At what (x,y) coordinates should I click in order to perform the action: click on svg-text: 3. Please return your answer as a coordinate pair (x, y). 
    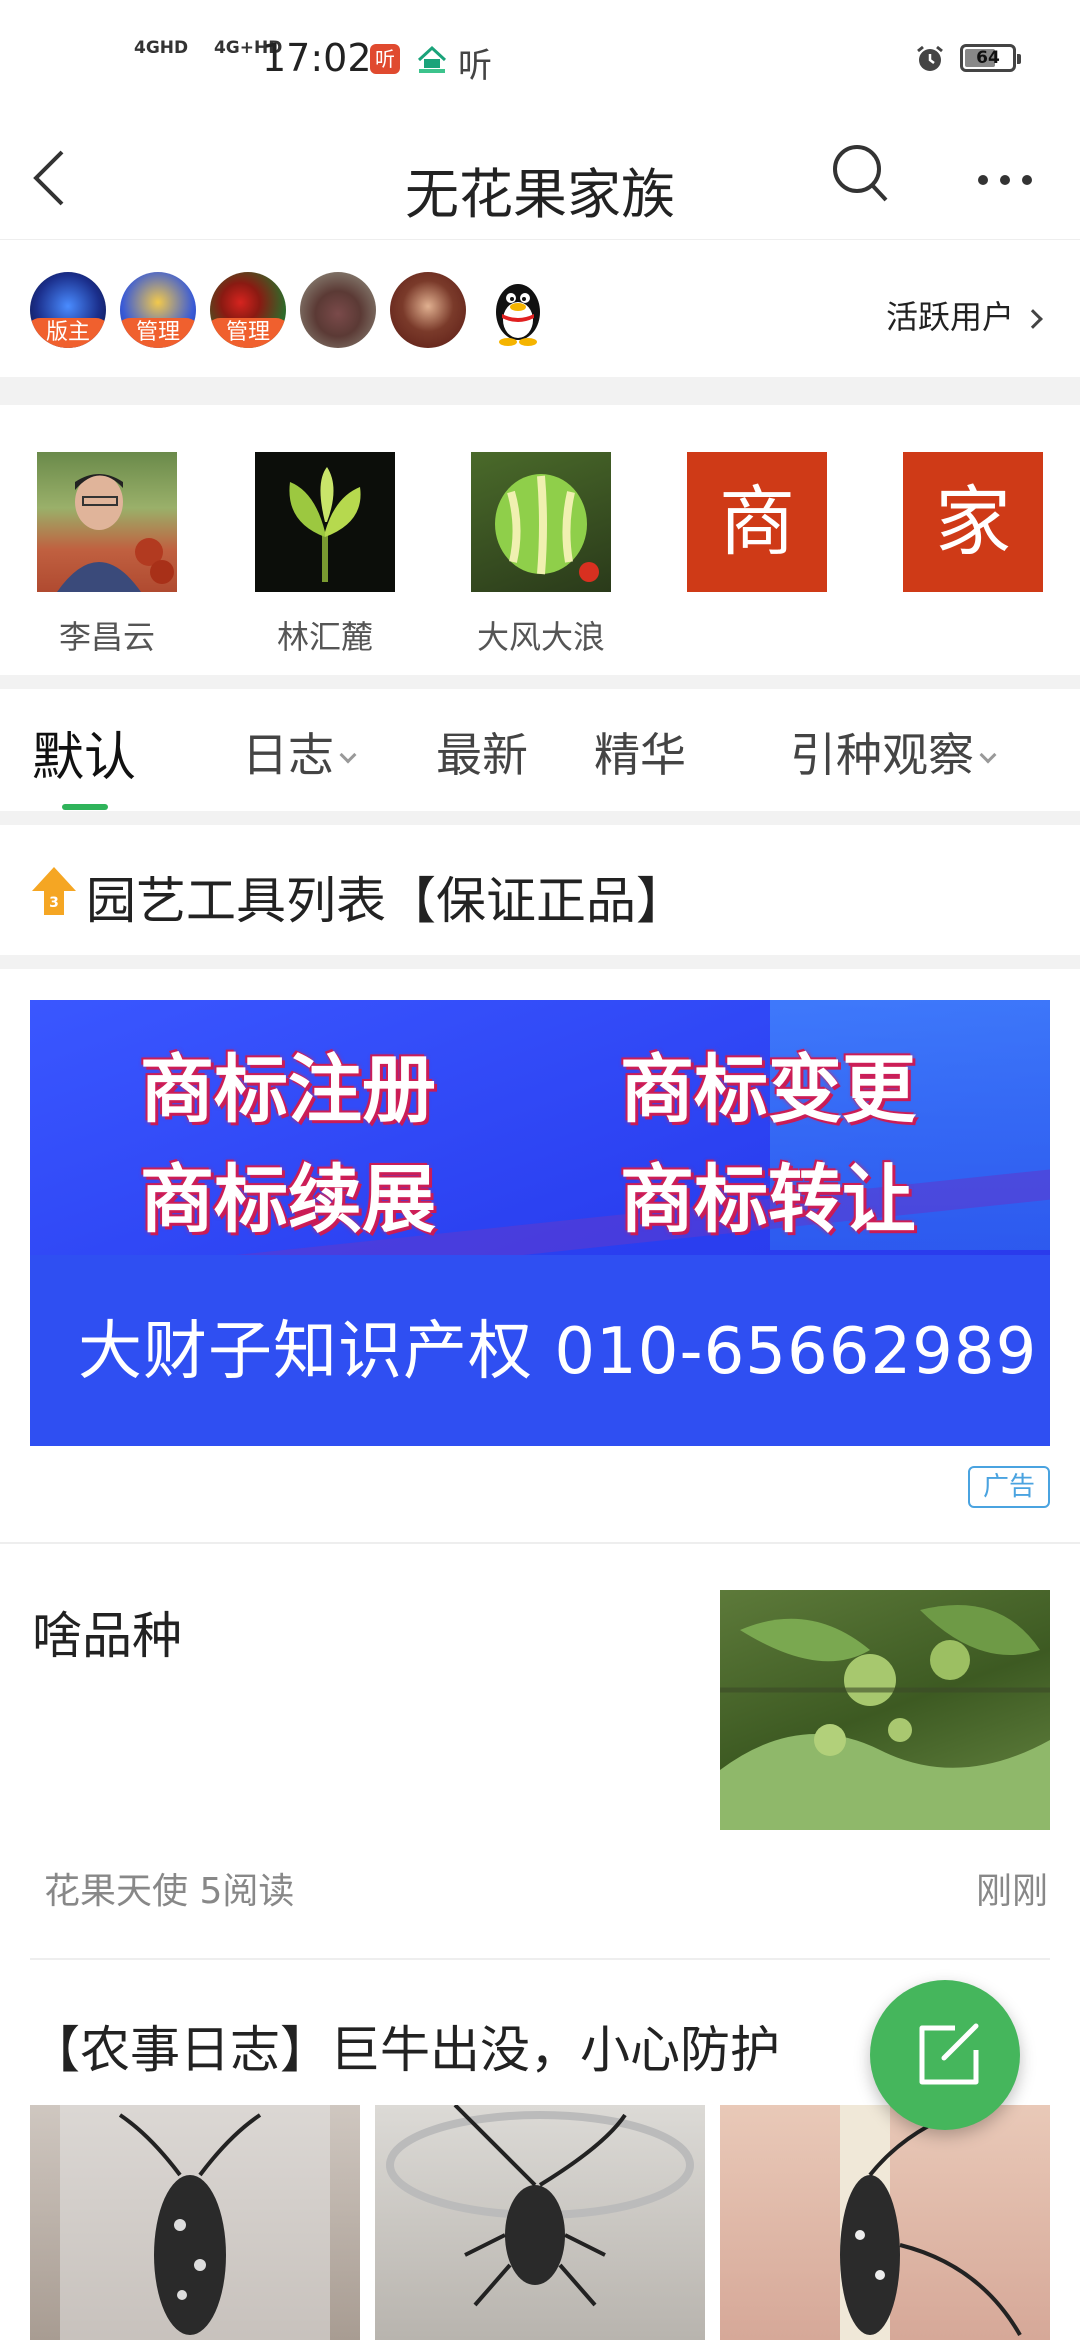
    Looking at the image, I should click on (54, 903).